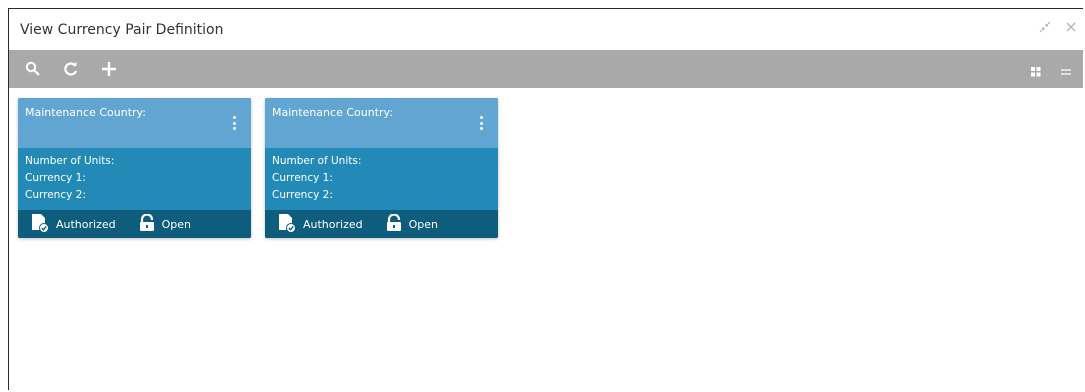  What do you see at coordinates (33, 69) in the screenshot?
I see `search-icon` at bounding box center [33, 69].